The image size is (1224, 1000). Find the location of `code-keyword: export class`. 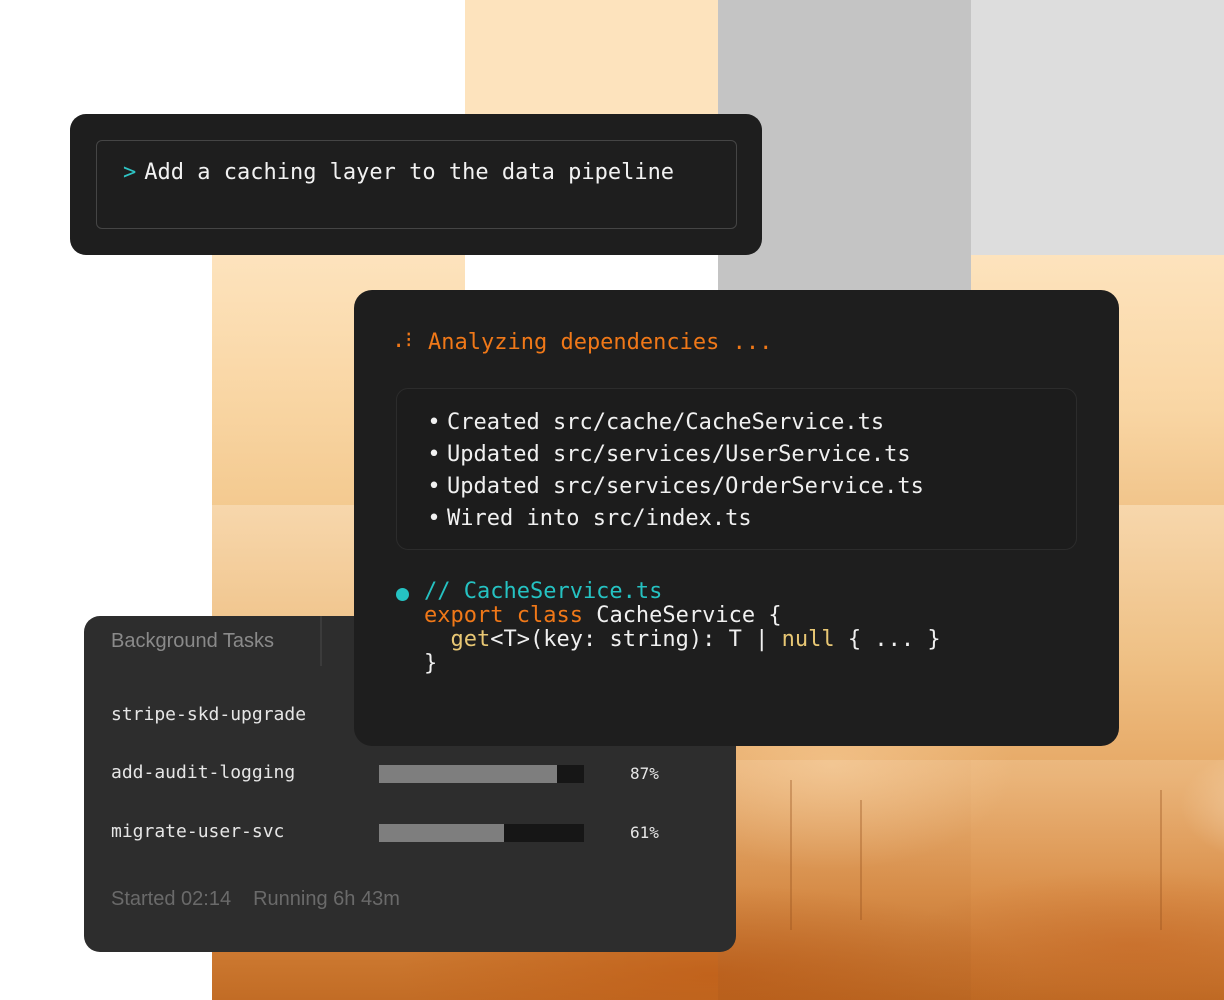

code-keyword: export class is located at coordinates (503, 615).